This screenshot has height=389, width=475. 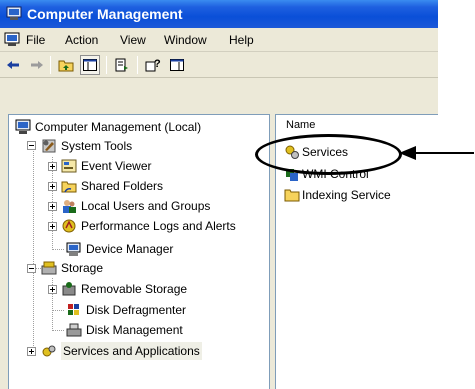 I want to click on folder-icon, so click(x=292, y=195).